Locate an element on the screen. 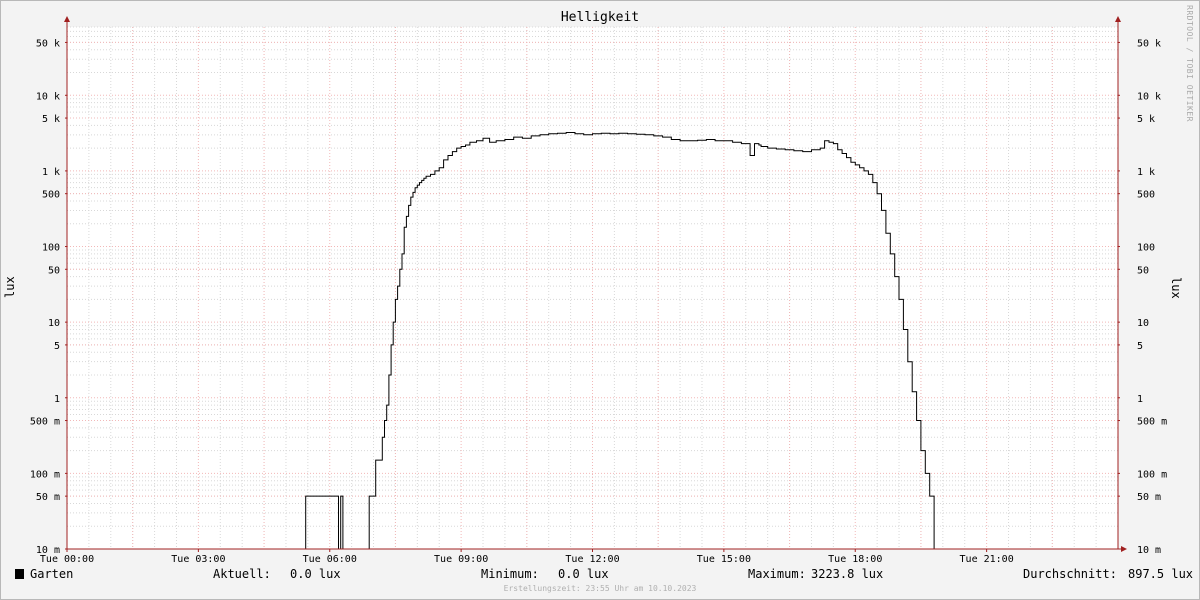  x-tick-label: Tue 15:00 is located at coordinates (724, 559).